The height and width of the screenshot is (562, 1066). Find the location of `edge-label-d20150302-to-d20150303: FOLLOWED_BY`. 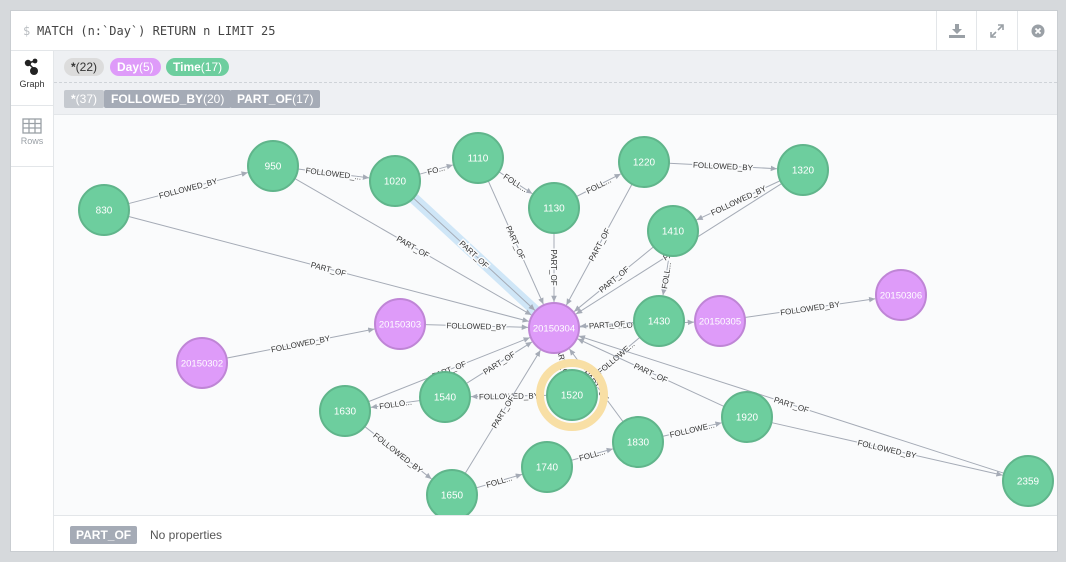

edge-label-d20150302-to-d20150303: FOLLOWED_BY is located at coordinates (300, 344).